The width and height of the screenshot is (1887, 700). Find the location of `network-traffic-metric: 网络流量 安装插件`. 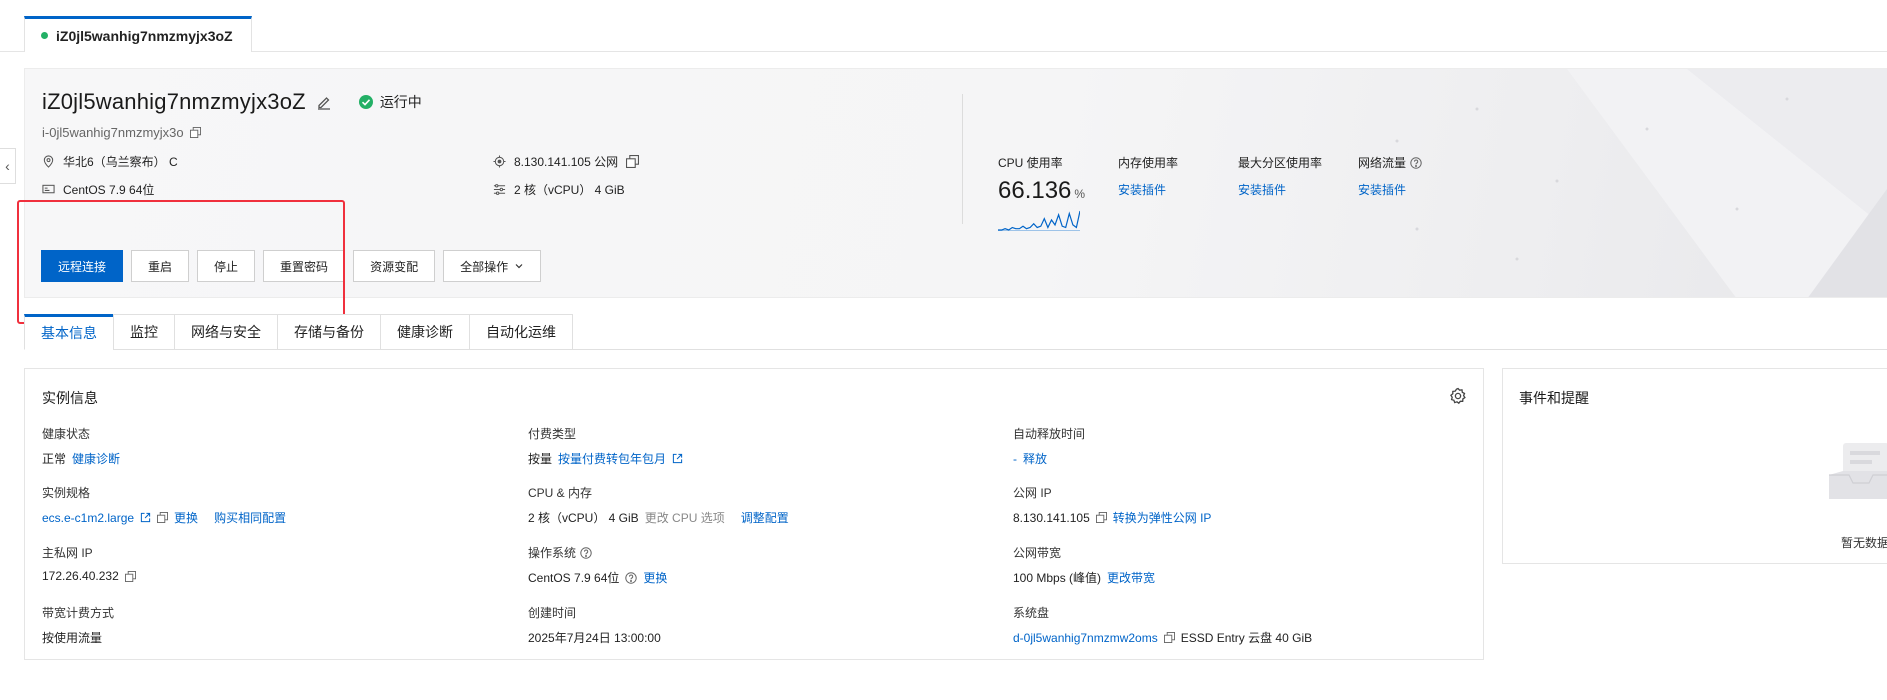

network-traffic-metric: 网络流量 安装插件 is located at coordinates (1390, 176).